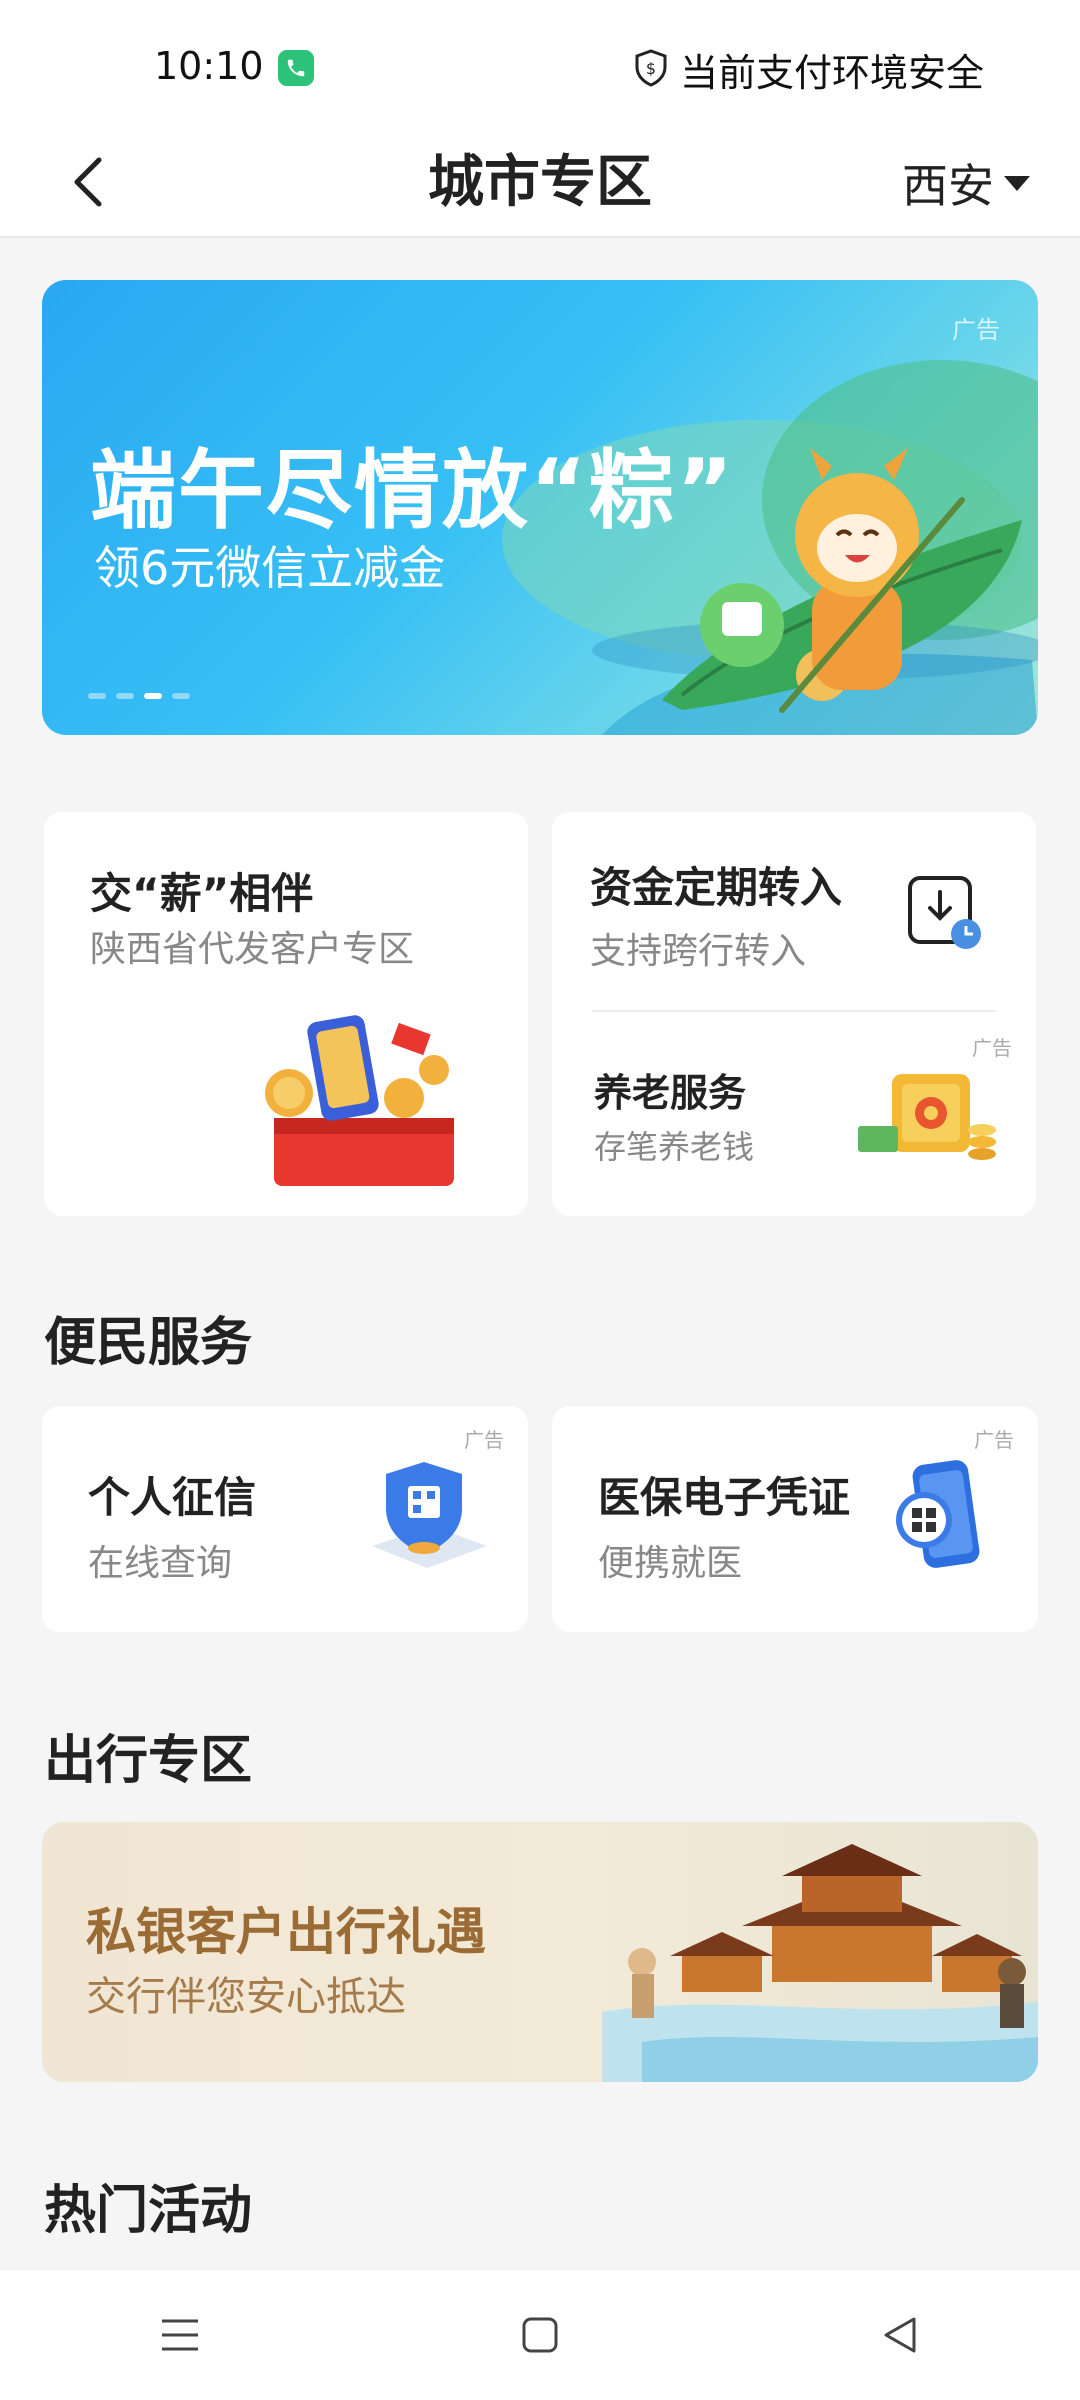  Describe the element at coordinates (286, 1932) in the screenshot. I see `travel-banner-title: 私银客户出行礼遇` at that location.